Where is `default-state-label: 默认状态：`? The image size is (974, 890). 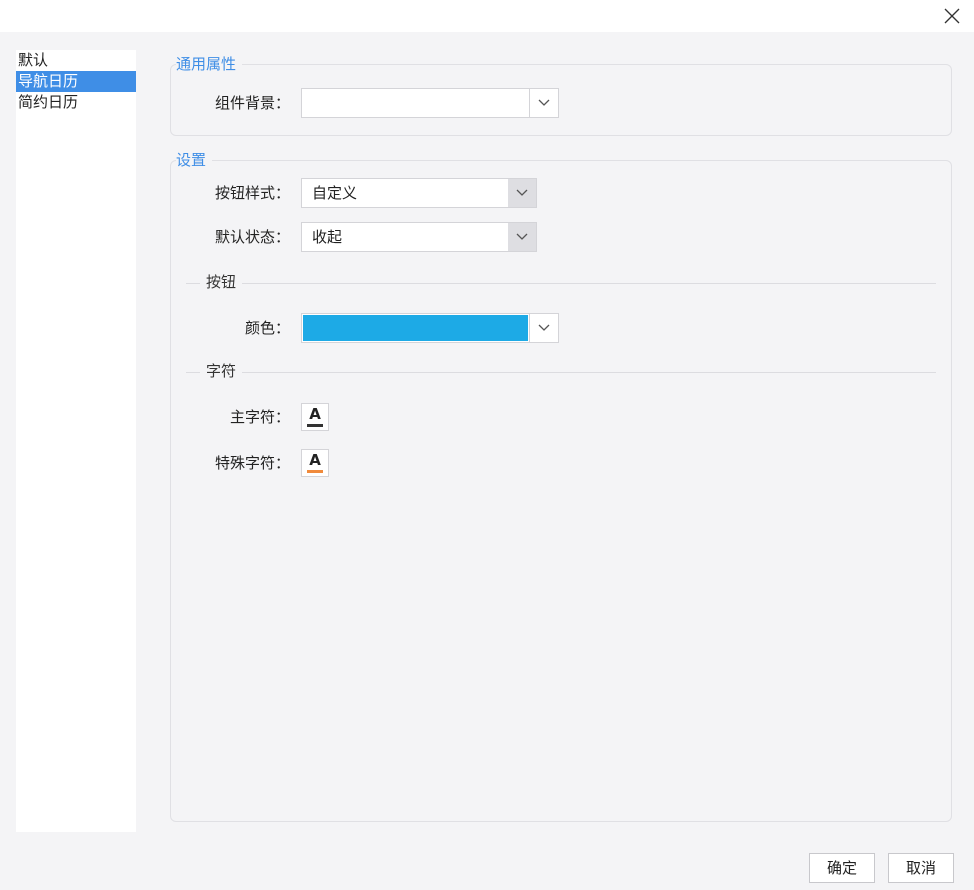 default-state-label: 默认状态： is located at coordinates (252, 237).